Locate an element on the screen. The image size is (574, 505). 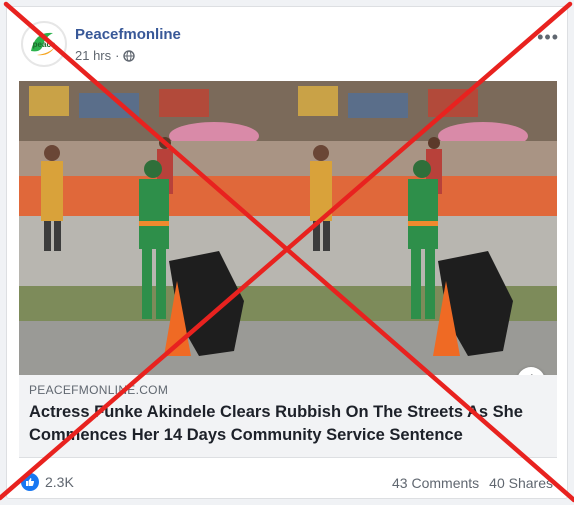
peacefm-logo-icon: peace is located at coordinates (44, 44).